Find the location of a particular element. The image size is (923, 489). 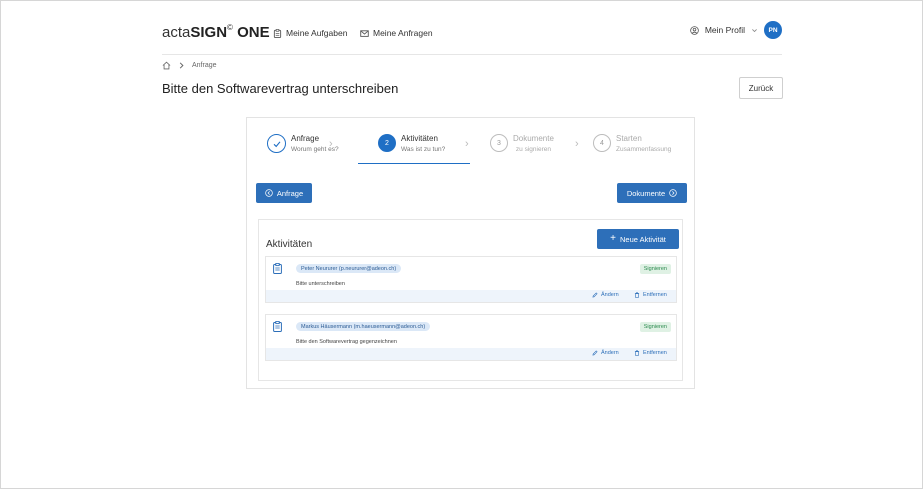

step-number: 2 is located at coordinates (387, 143).